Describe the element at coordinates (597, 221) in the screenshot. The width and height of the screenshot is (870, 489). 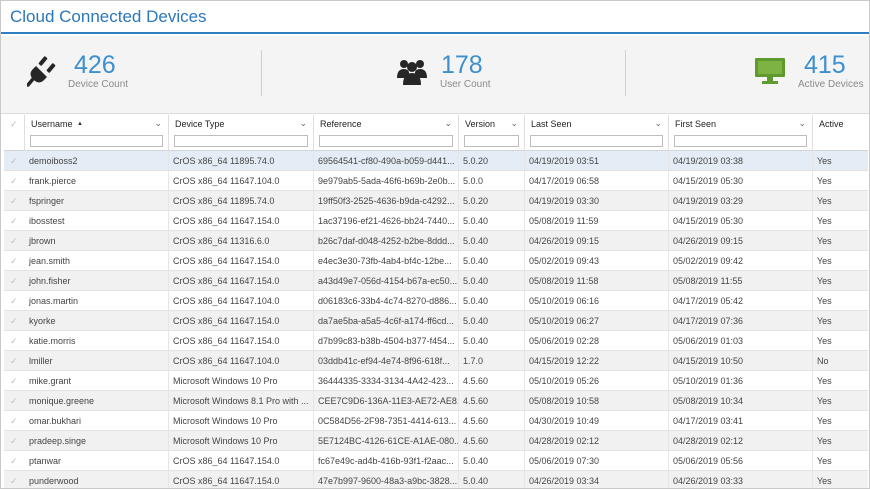
I see `cell-last-seen: 05/08/2019 11:59` at that location.